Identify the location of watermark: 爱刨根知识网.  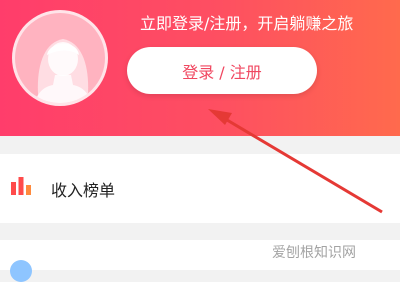
(314, 253).